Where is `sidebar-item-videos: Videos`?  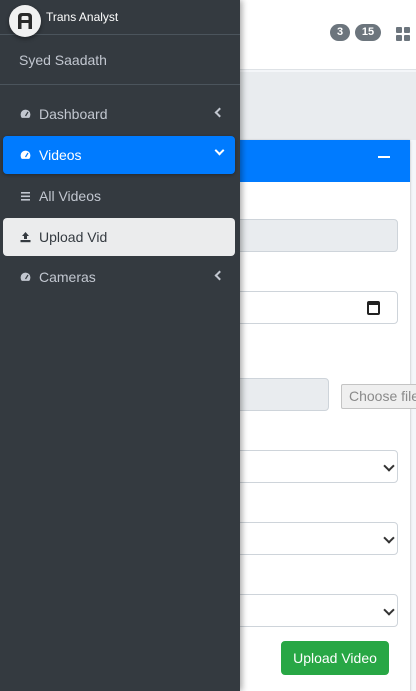
sidebar-item-videos: Videos is located at coordinates (119, 155).